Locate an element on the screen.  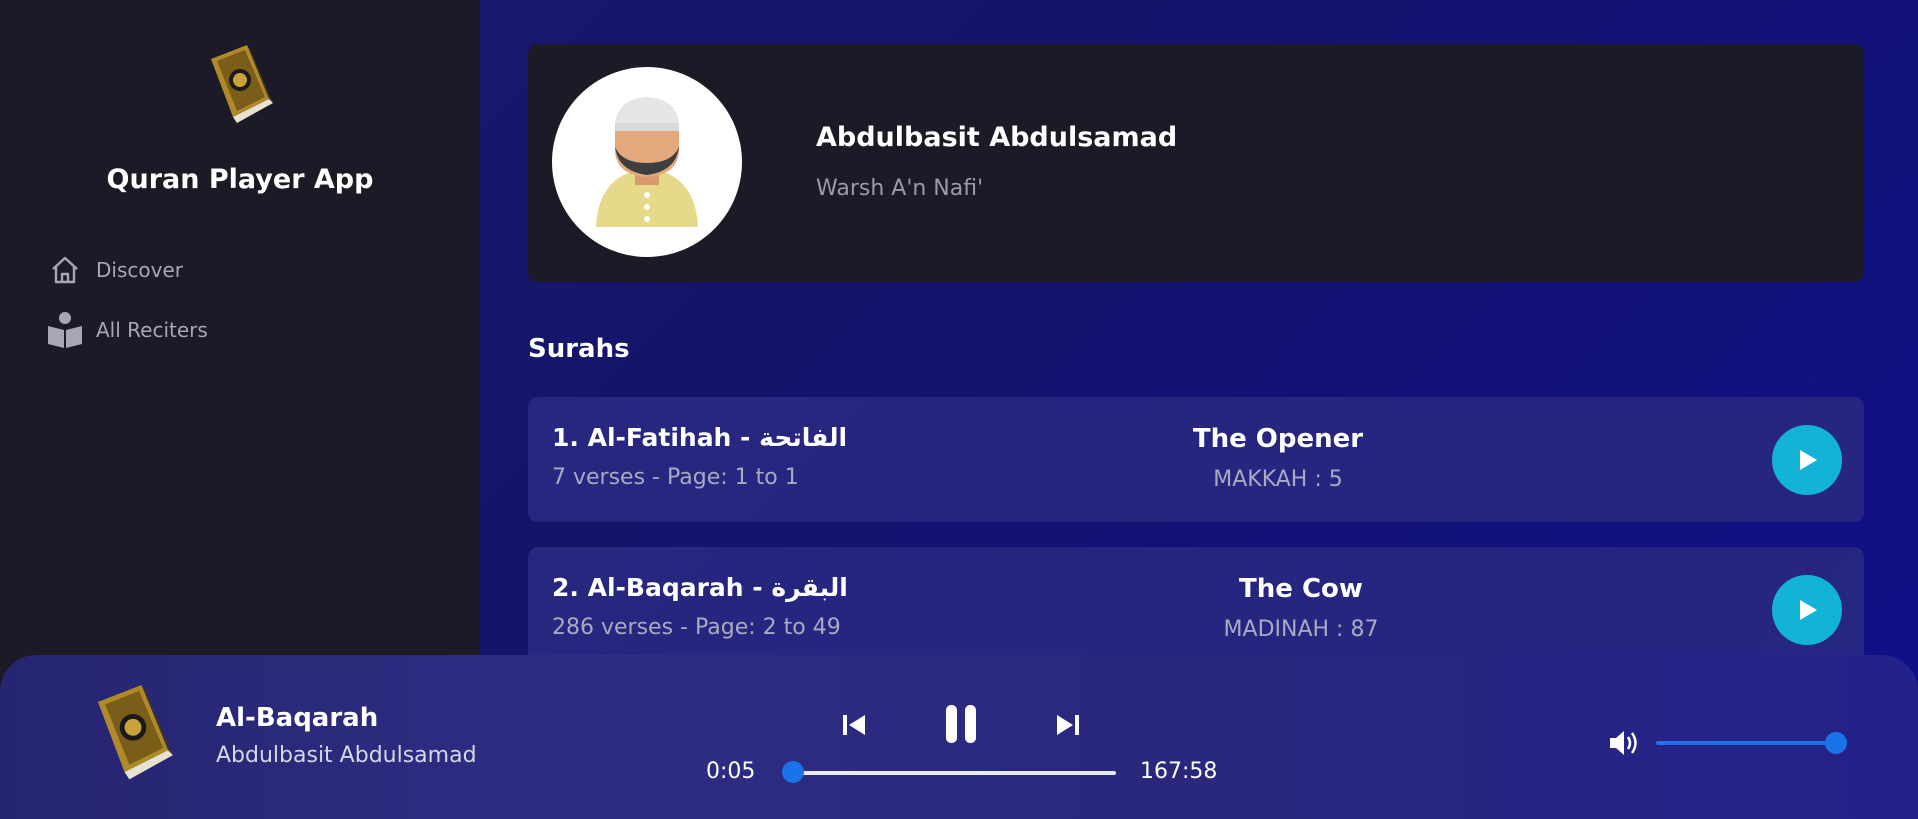
sidebar-item-label: Discover is located at coordinates (139, 270).